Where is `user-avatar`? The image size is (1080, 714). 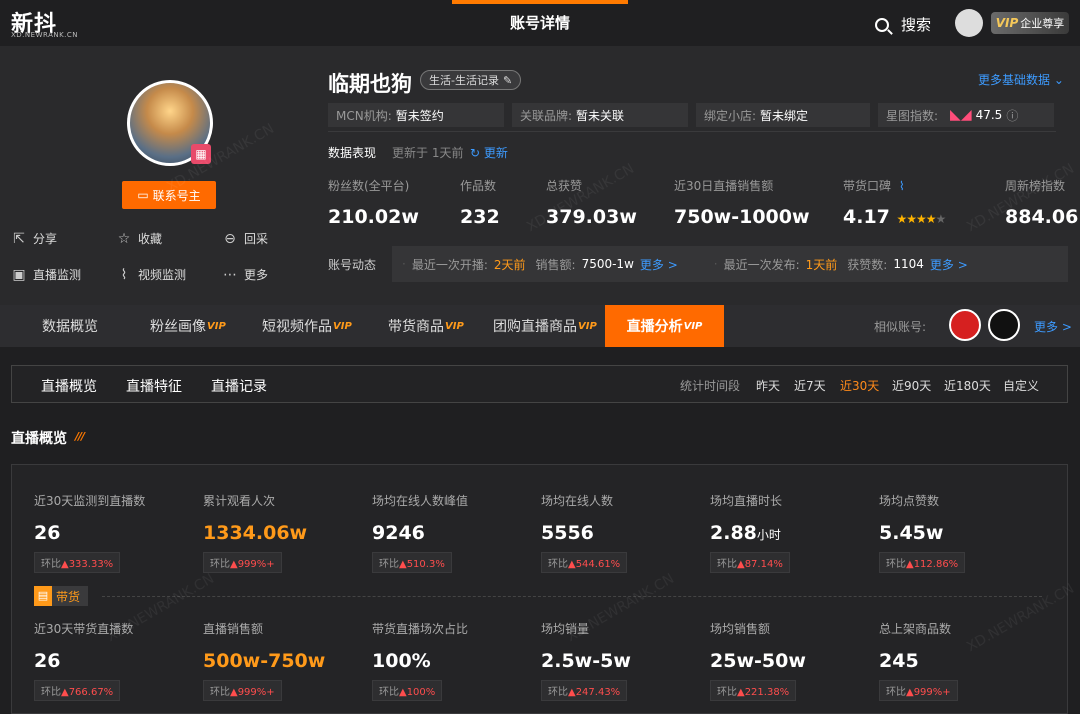 user-avatar is located at coordinates (969, 23).